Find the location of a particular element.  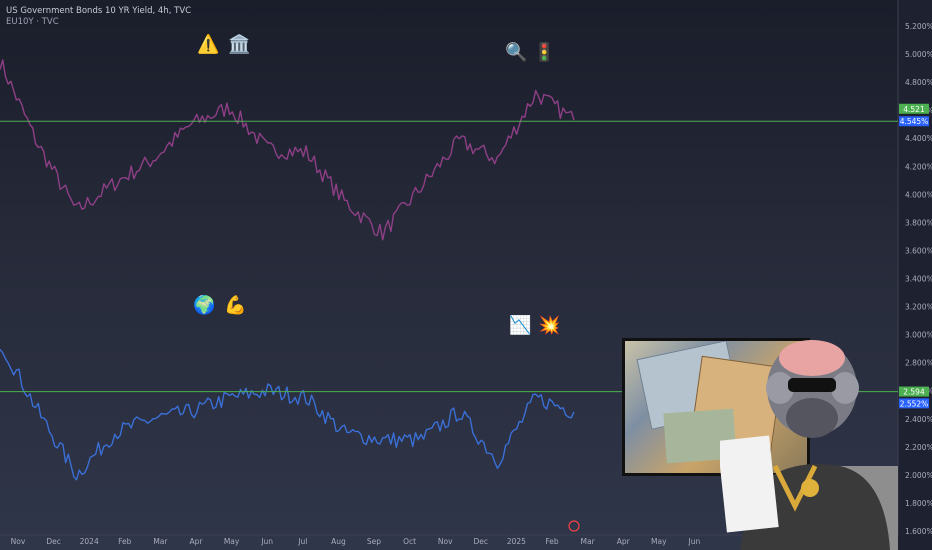

globe-icon: 🌍 is located at coordinates (204, 305).